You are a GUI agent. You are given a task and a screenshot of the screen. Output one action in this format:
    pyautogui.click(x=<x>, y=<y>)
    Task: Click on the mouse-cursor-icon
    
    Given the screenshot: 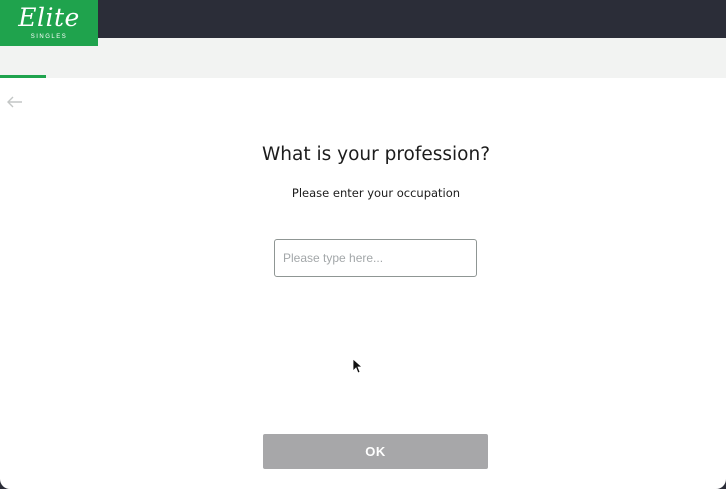 What is the action you would take?
    pyautogui.click(x=358, y=366)
    